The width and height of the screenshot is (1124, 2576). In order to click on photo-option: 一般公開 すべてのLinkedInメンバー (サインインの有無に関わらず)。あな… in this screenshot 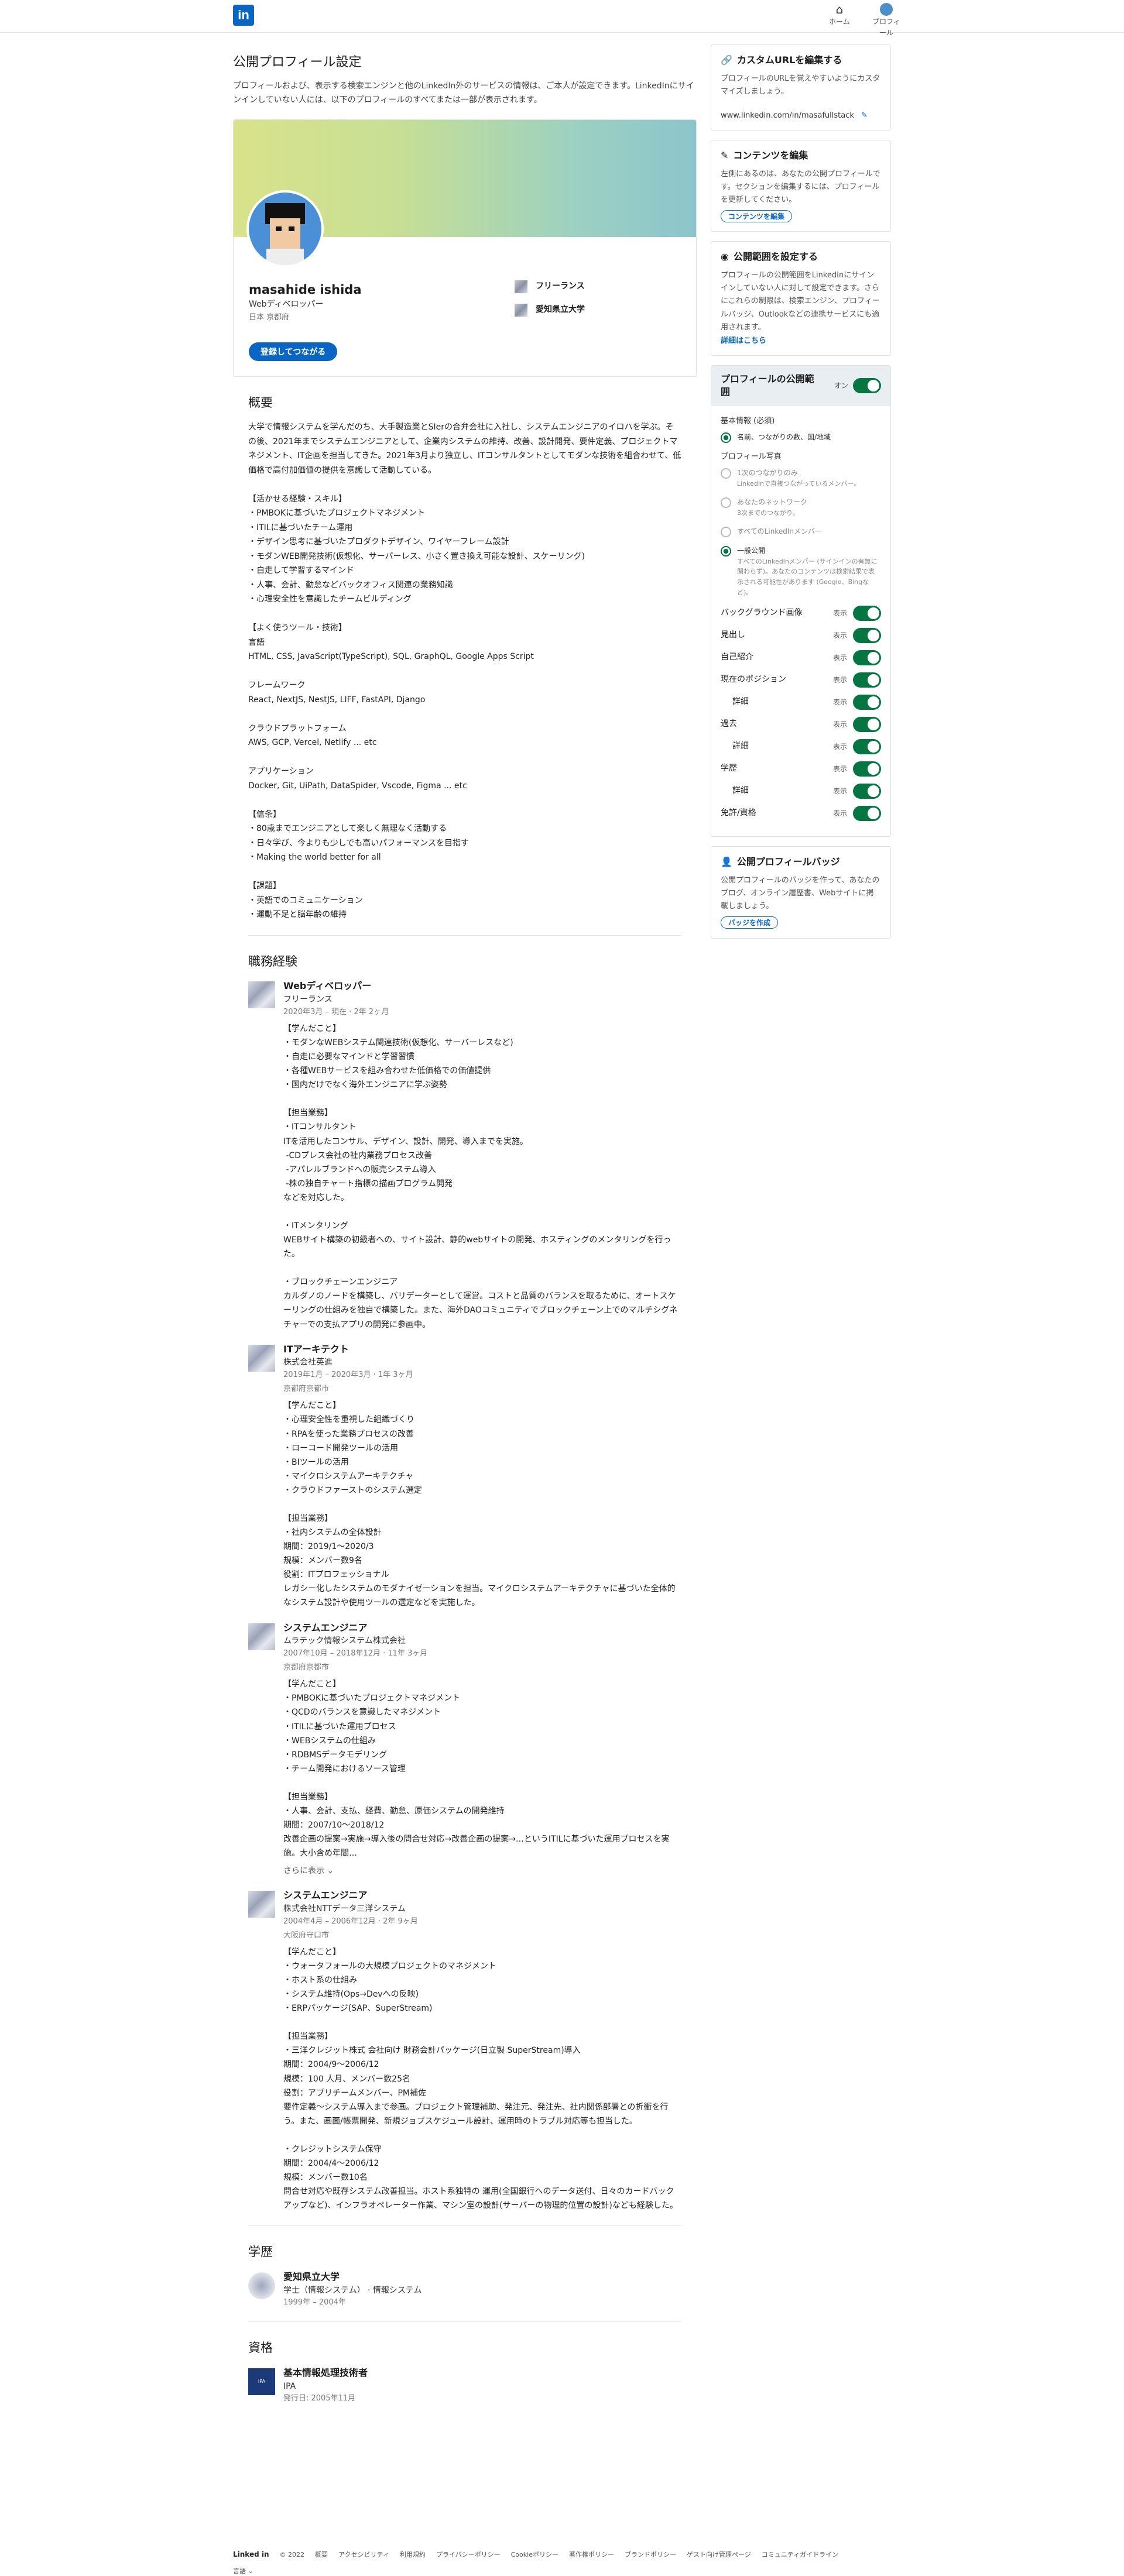, I will do `click(801, 571)`.